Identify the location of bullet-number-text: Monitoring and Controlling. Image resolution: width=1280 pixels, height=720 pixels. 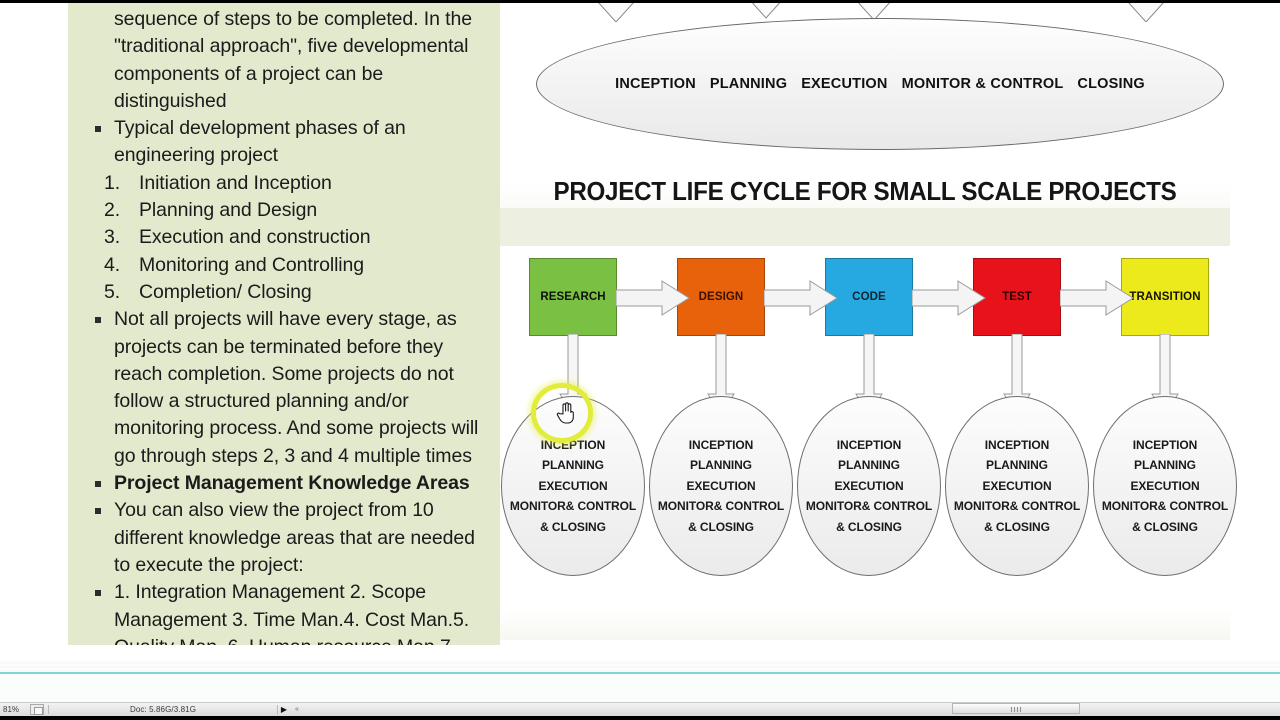
(252, 264).